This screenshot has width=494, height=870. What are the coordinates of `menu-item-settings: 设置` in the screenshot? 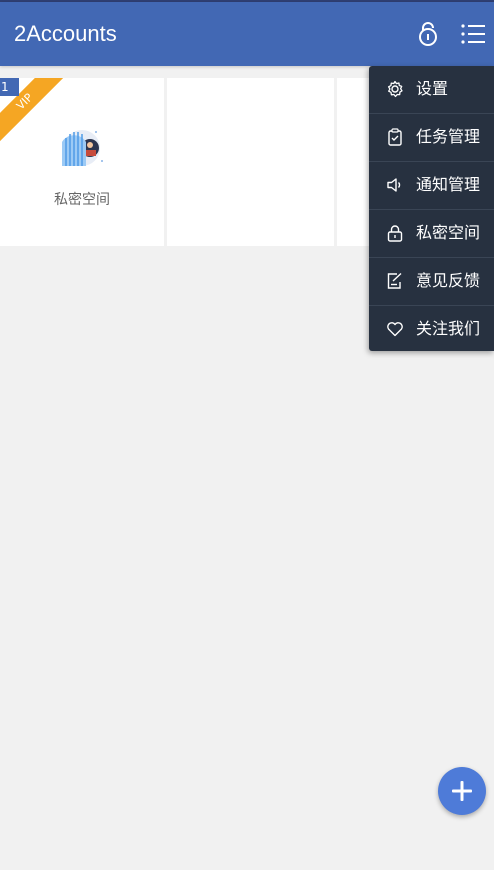 It's located at (431, 90).